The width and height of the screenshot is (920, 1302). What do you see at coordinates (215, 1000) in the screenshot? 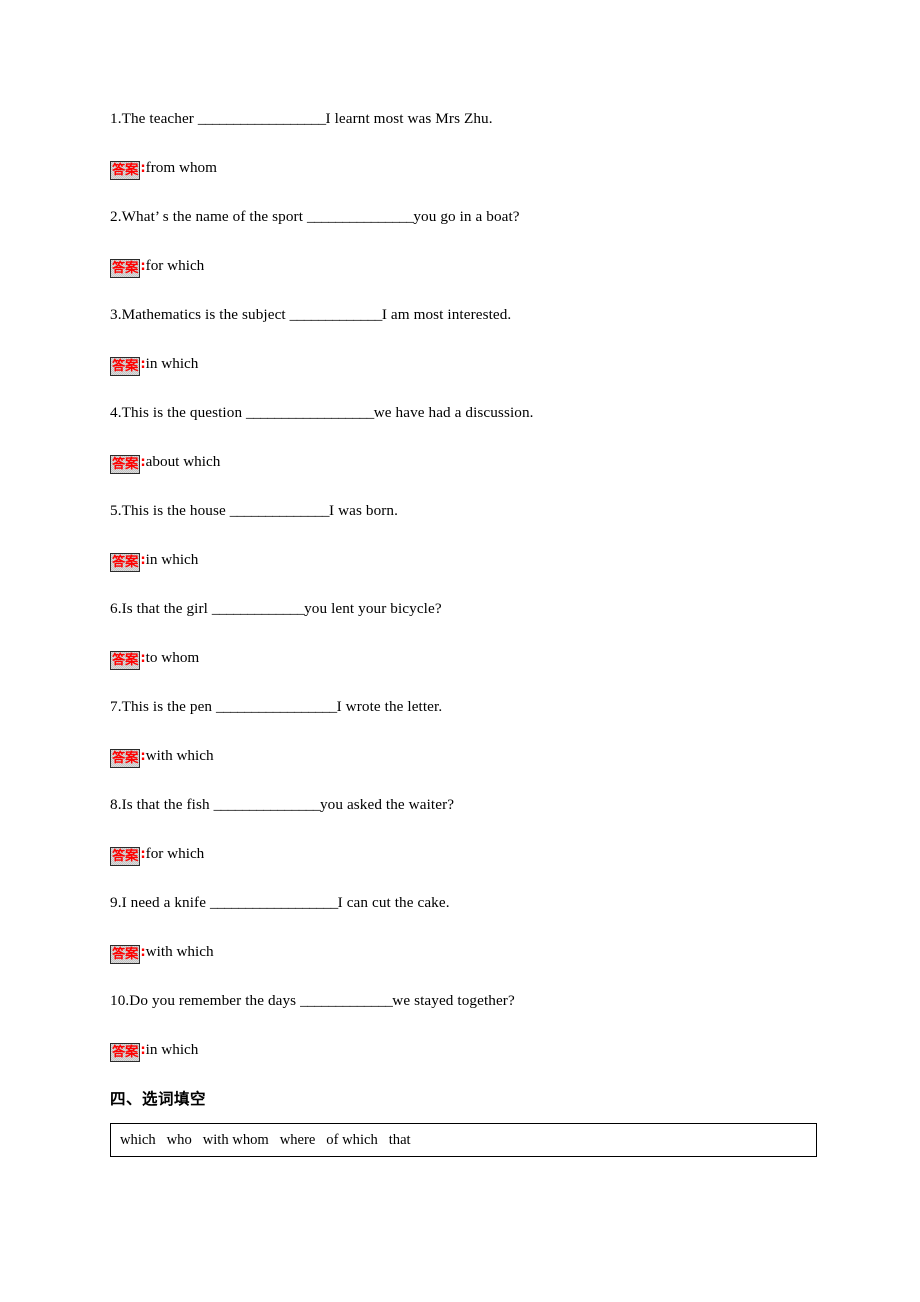
I see `question-text-before: Do you remember the days` at bounding box center [215, 1000].